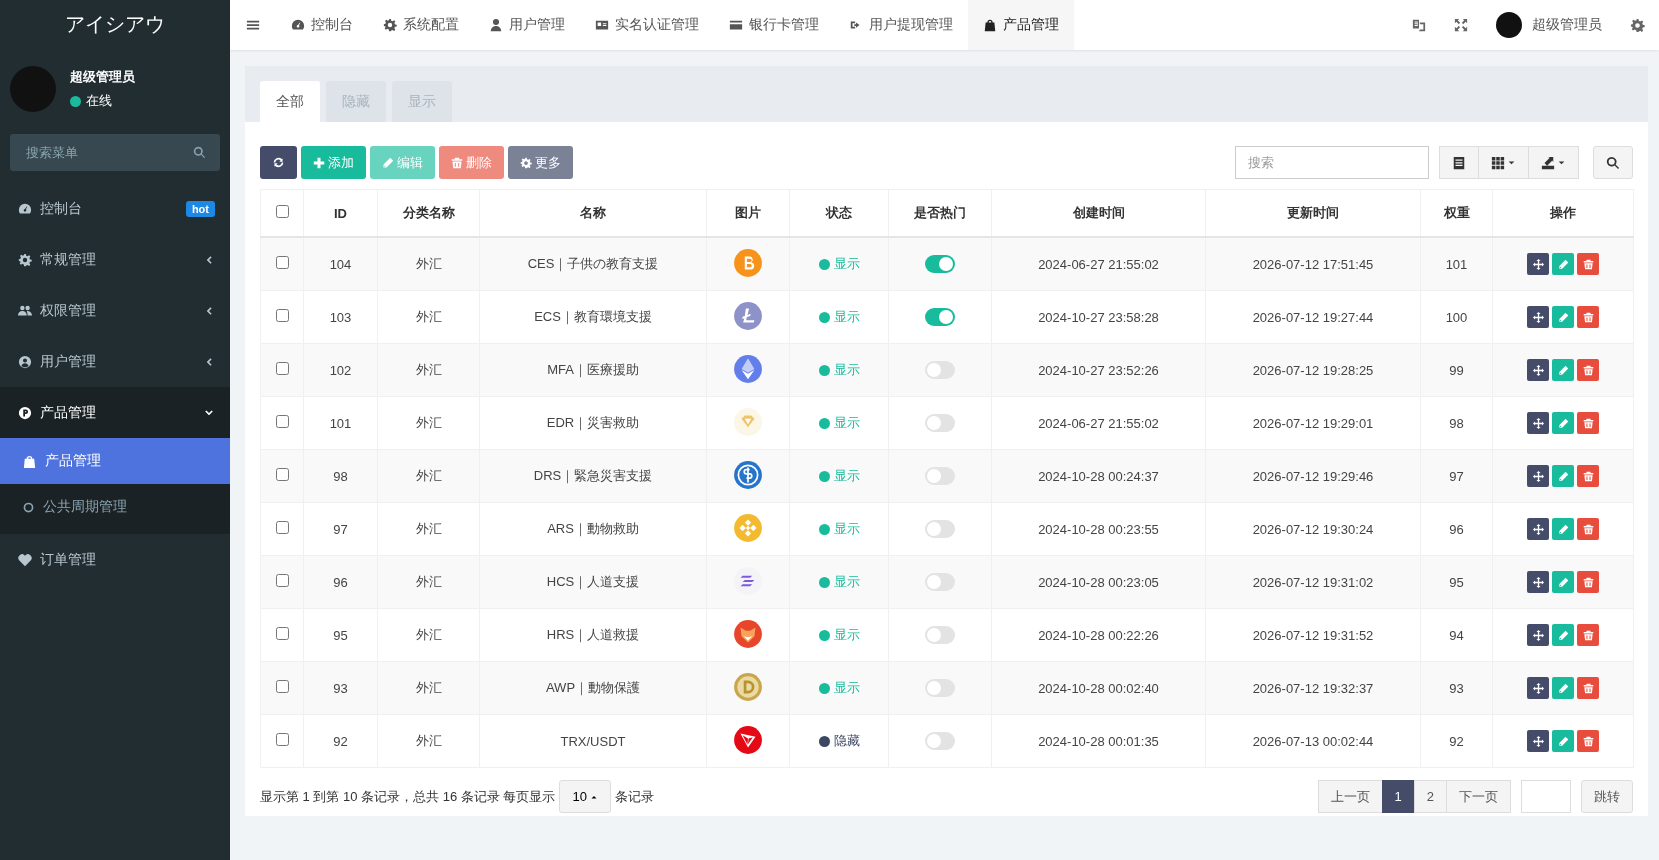 This screenshot has height=860, width=1659. Describe the element at coordinates (1098, 264) in the screenshot. I see `table-cell: 2024-06-27 21:55:02` at that location.